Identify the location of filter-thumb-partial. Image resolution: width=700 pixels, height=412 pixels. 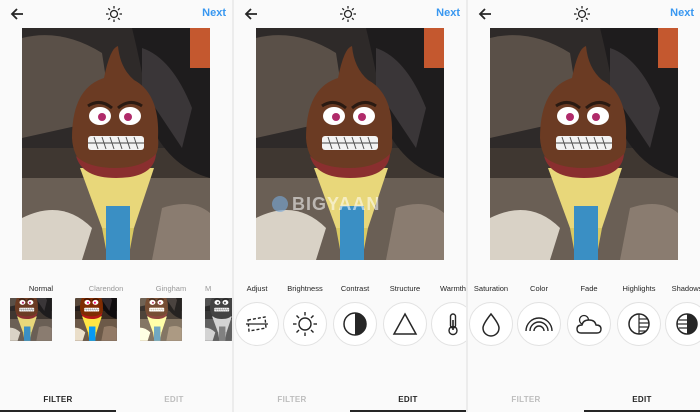
(218, 329).